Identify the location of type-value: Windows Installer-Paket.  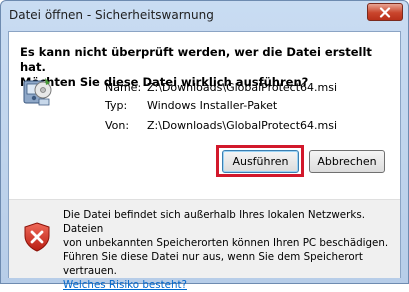
(212, 105).